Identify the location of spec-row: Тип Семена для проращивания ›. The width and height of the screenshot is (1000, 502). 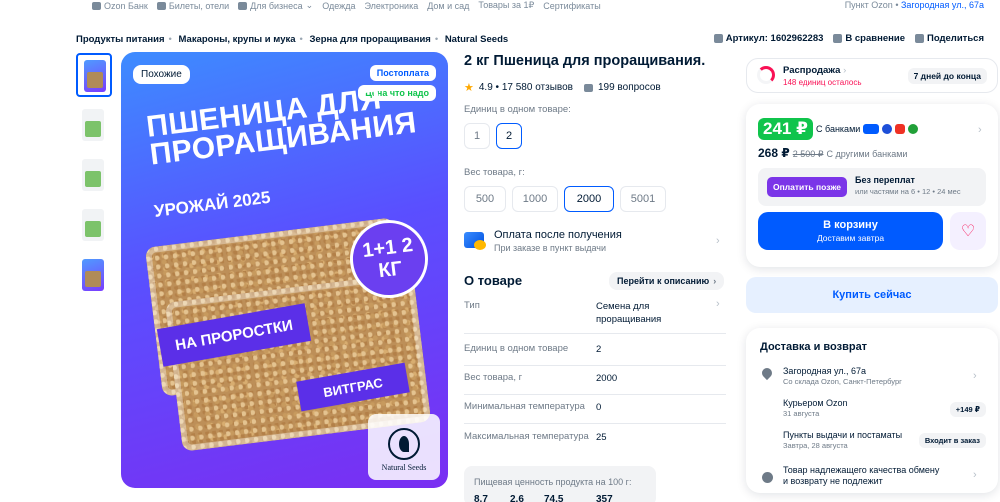
(595, 316).